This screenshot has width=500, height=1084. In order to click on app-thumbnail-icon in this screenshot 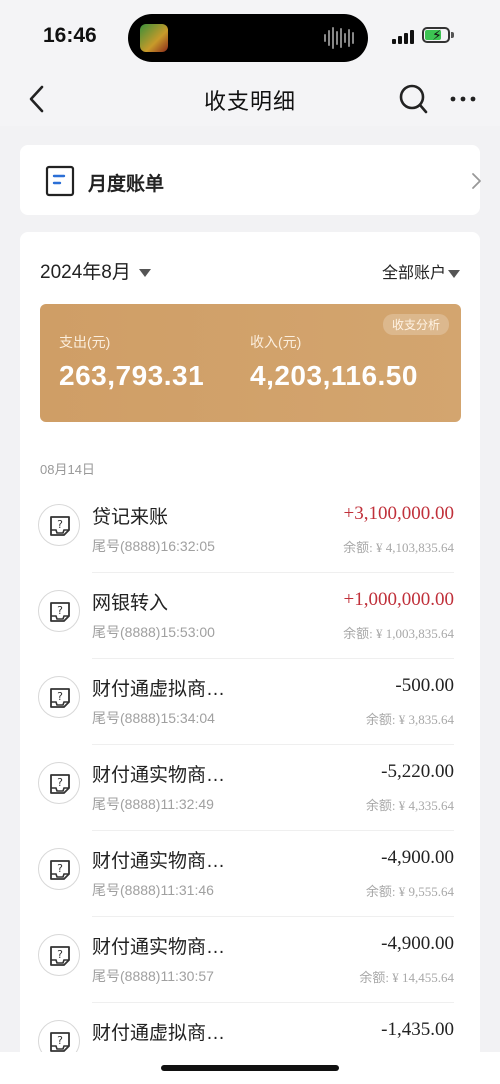, I will do `click(154, 38)`.